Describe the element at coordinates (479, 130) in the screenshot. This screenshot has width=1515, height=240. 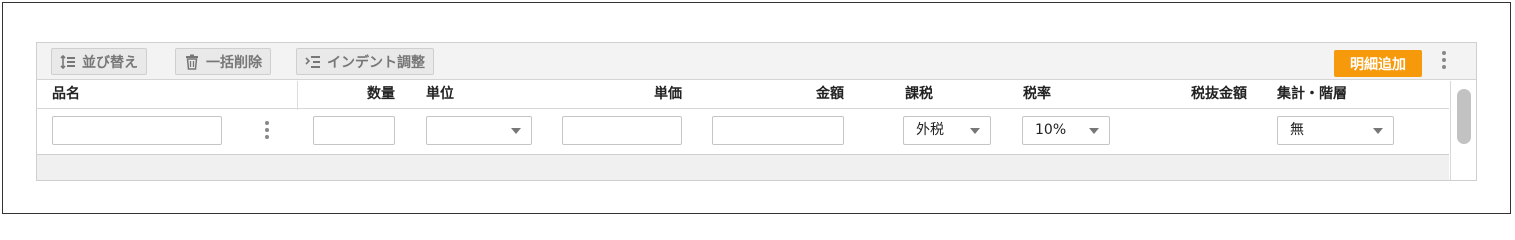
I see `unit-select` at that location.